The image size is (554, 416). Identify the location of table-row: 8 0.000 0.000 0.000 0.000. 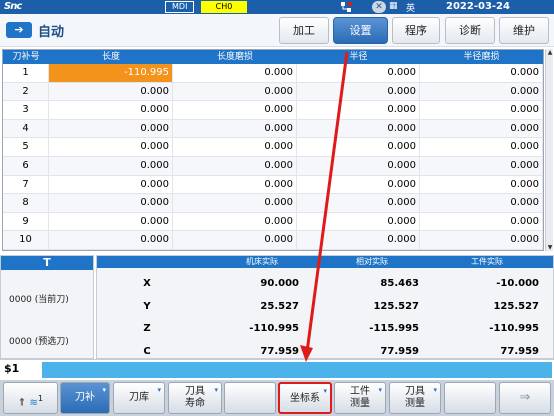
(273, 203).